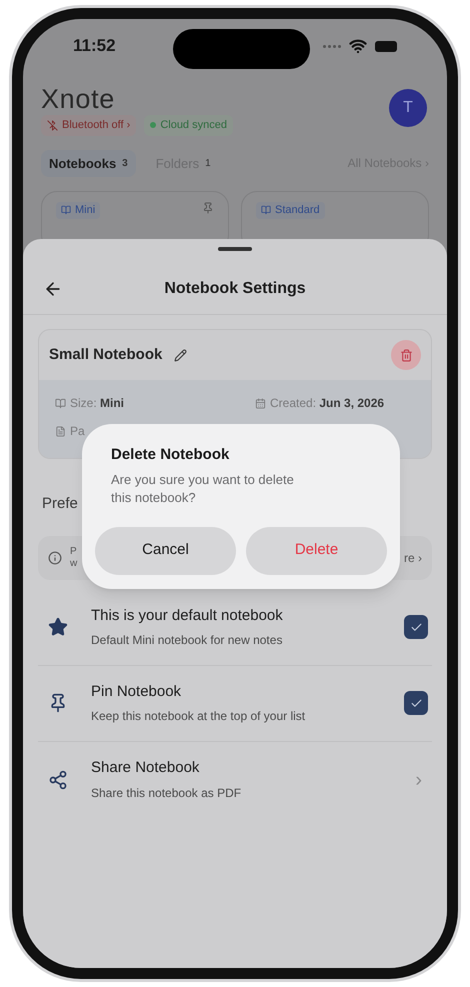 This screenshot has height=987, width=470. I want to click on calendar-icon, so click(260, 403).